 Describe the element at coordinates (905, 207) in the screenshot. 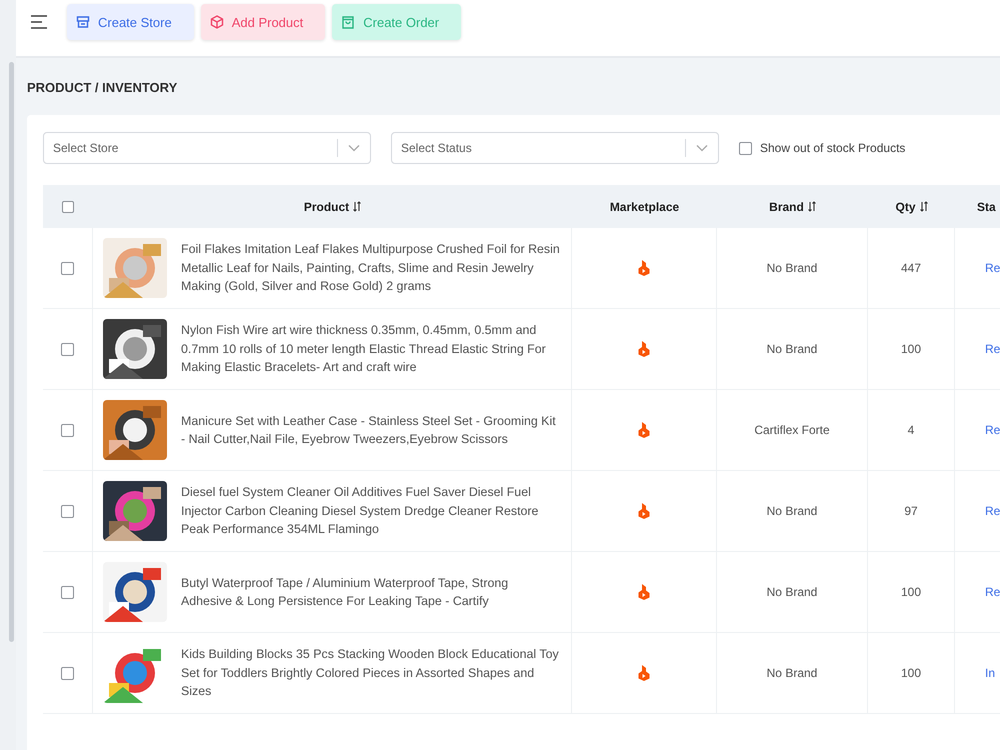

I see `column-header: Qty` at that location.